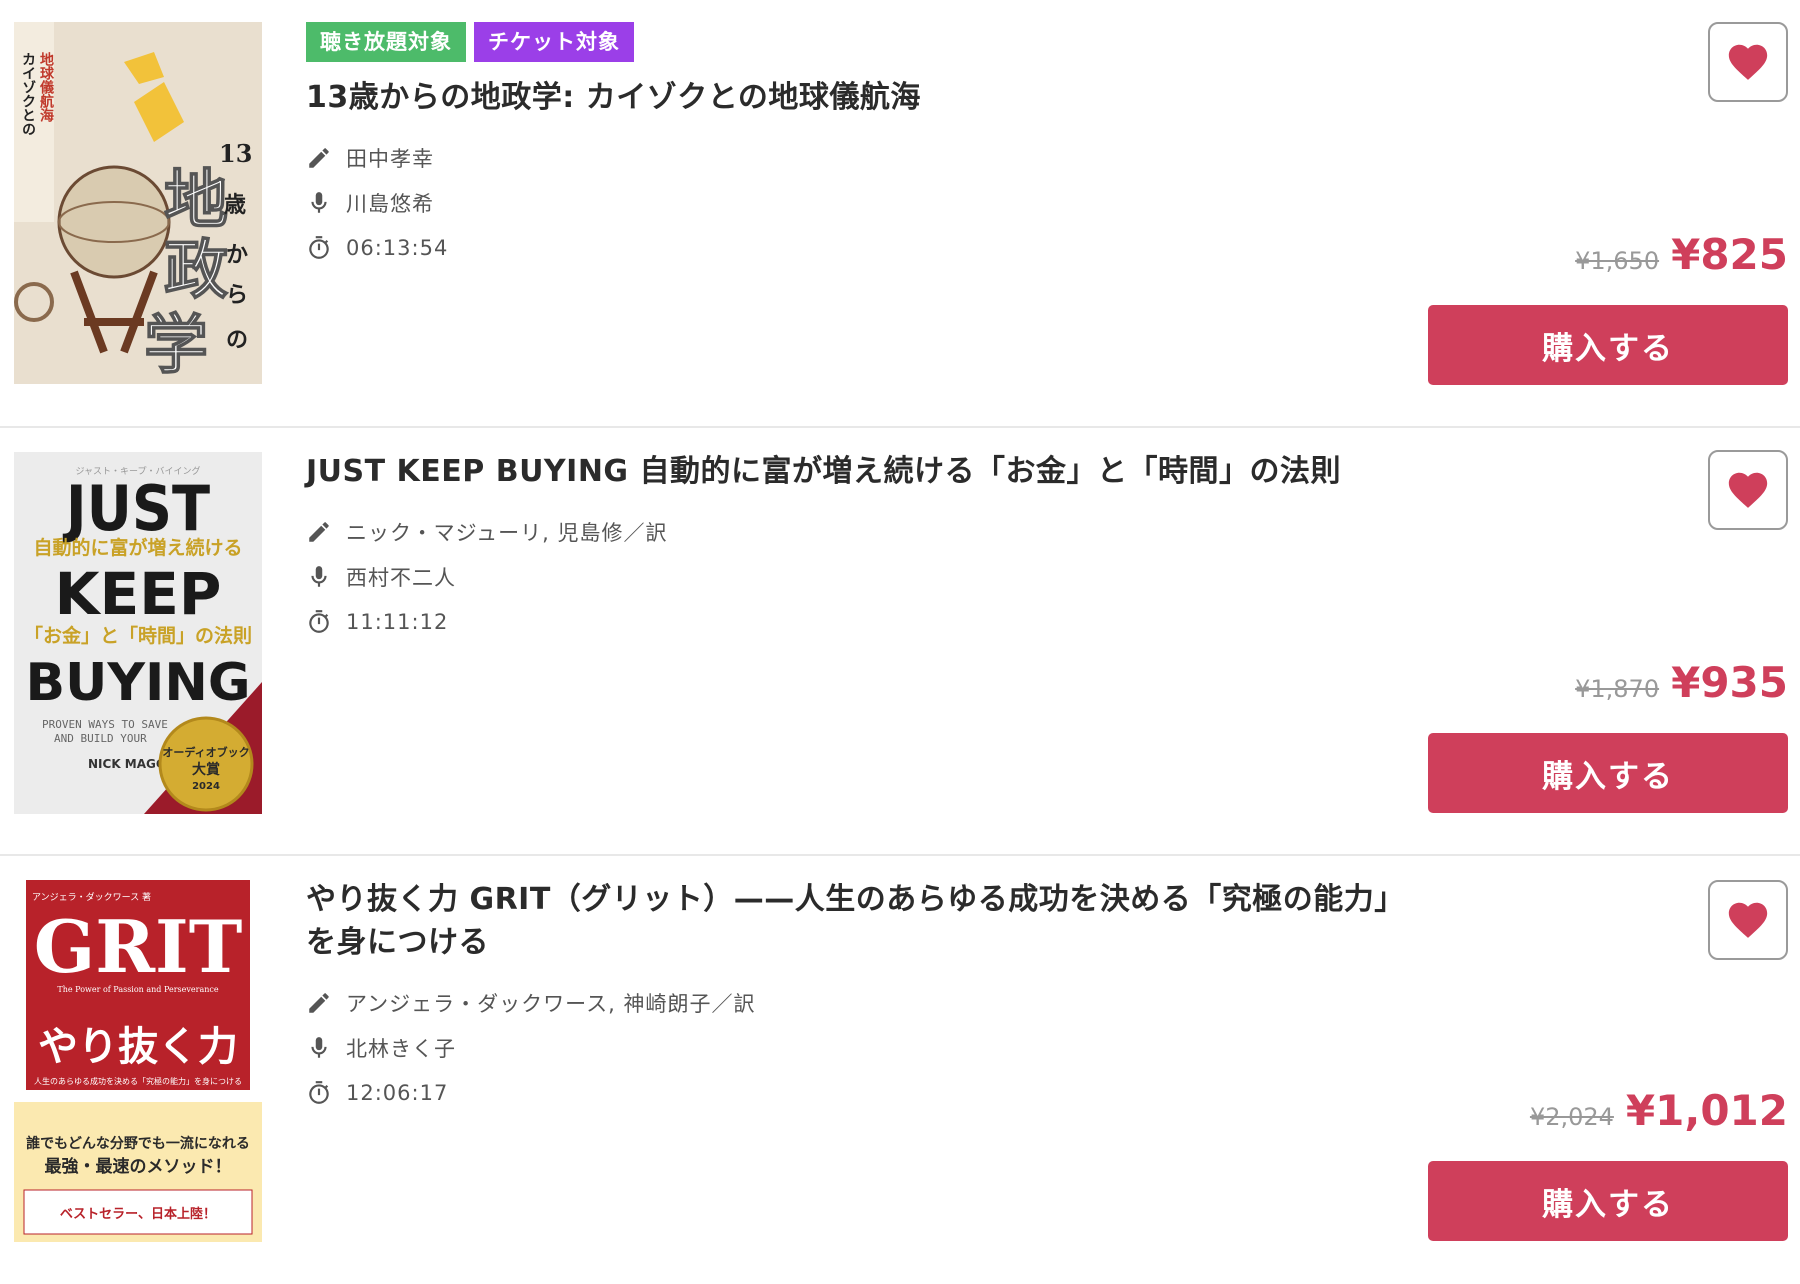  What do you see at coordinates (206, 769) in the screenshot?
I see `award-text-2: 大賞` at bounding box center [206, 769].